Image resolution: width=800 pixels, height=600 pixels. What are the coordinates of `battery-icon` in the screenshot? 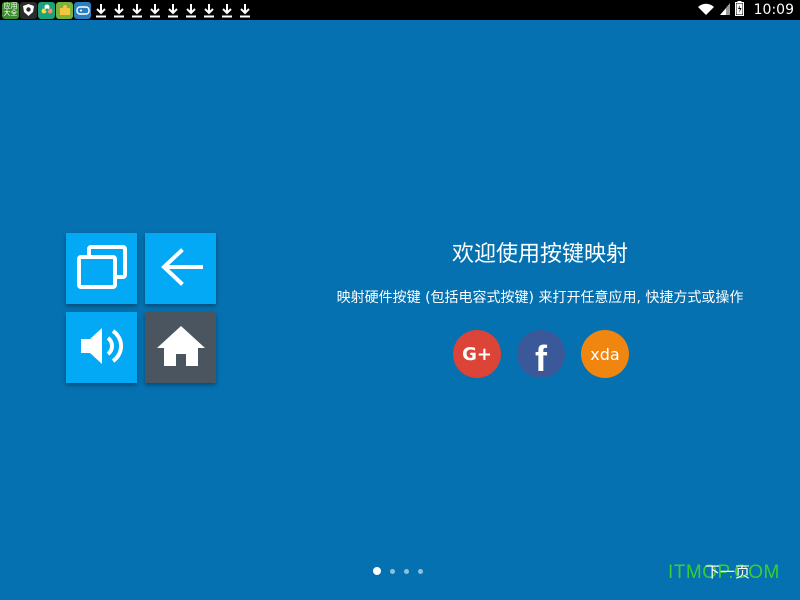 It's located at (739, 10).